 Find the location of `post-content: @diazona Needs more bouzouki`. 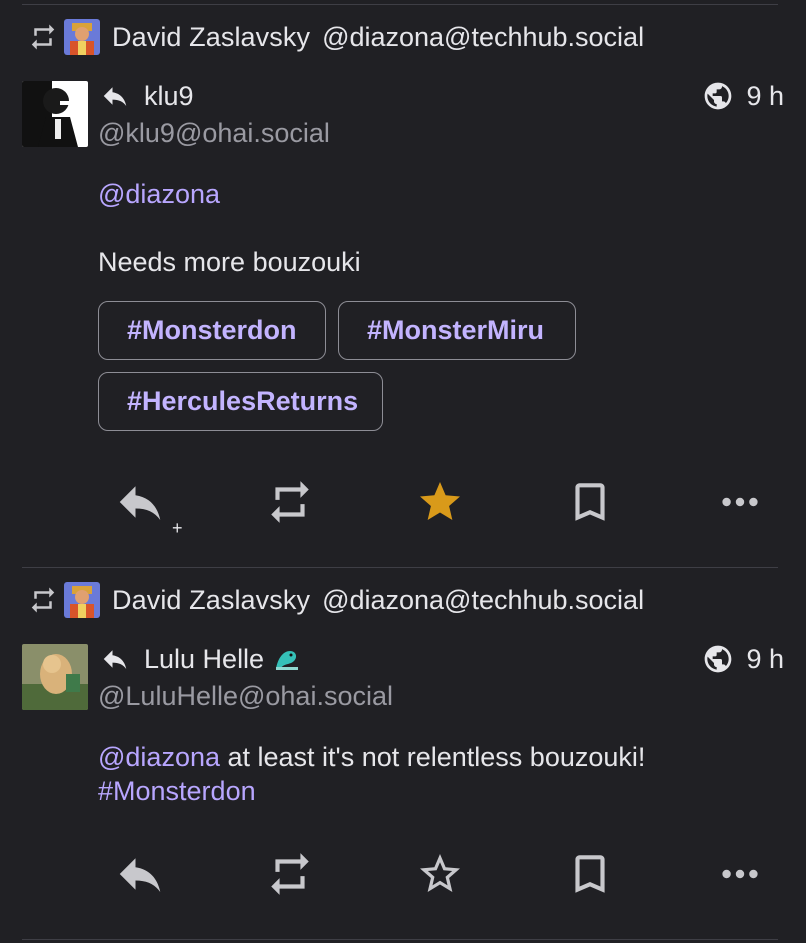

post-content: @diazona Needs more bouzouki is located at coordinates (432, 228).